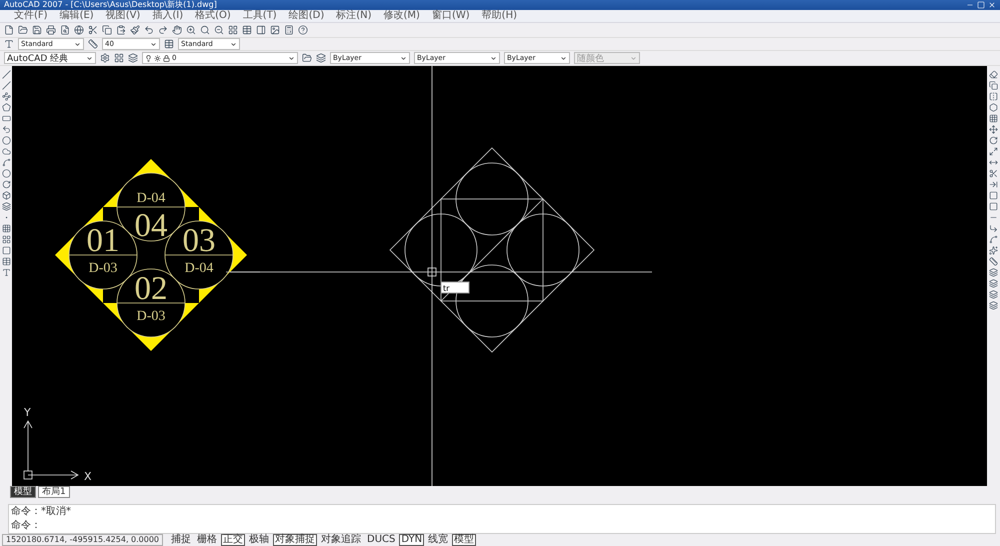 The height and width of the screenshot is (546, 1000). What do you see at coordinates (110, 5) in the screenshot?
I see `window-title: AutoCAD 2007 - [C:\Users\Asus\Desktop\新块(1).dwg]` at bounding box center [110, 5].